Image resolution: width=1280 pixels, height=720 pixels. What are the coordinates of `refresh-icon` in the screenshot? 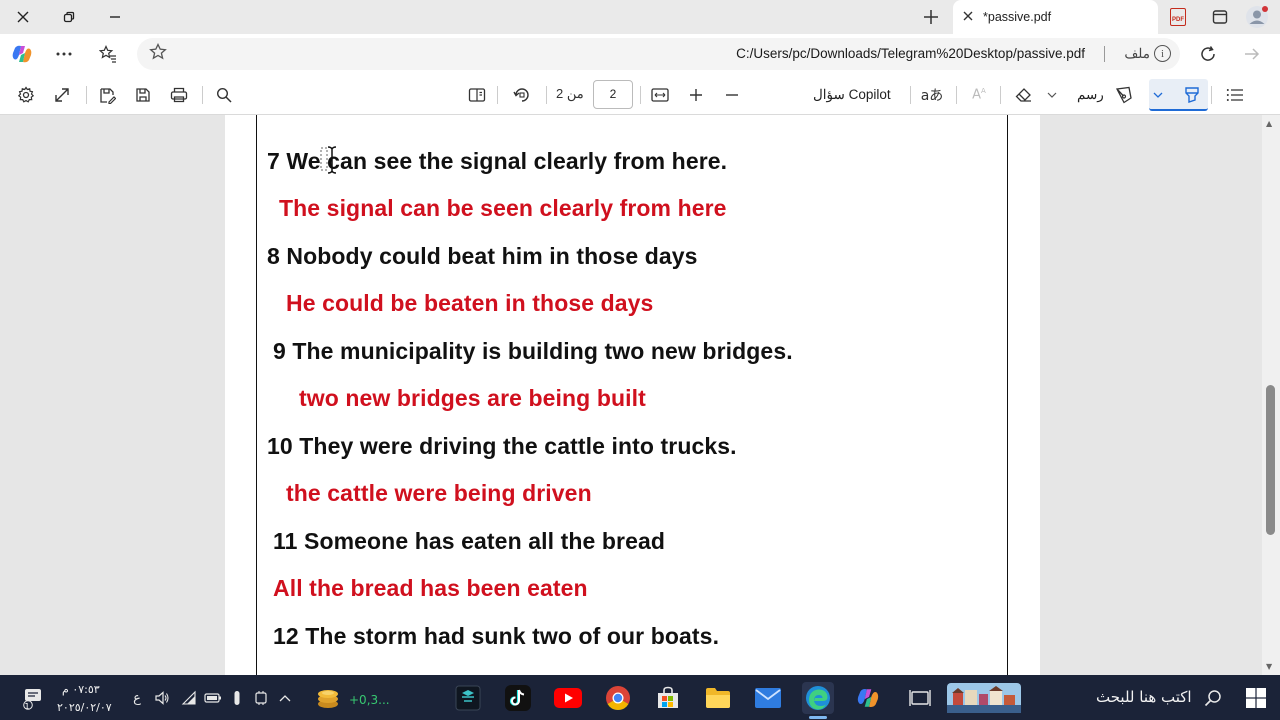 It's located at (1208, 53).